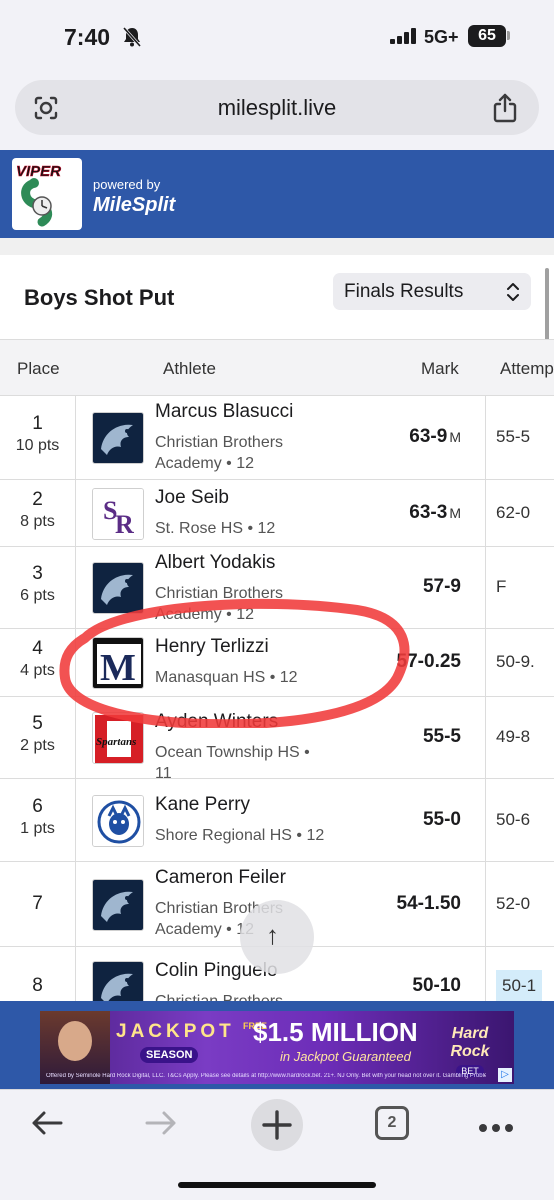 Image resolution: width=554 pixels, height=1200 pixels. Describe the element at coordinates (240, 763) in the screenshot. I see `athlete-team: Ocean Township HS • 11` at that location.